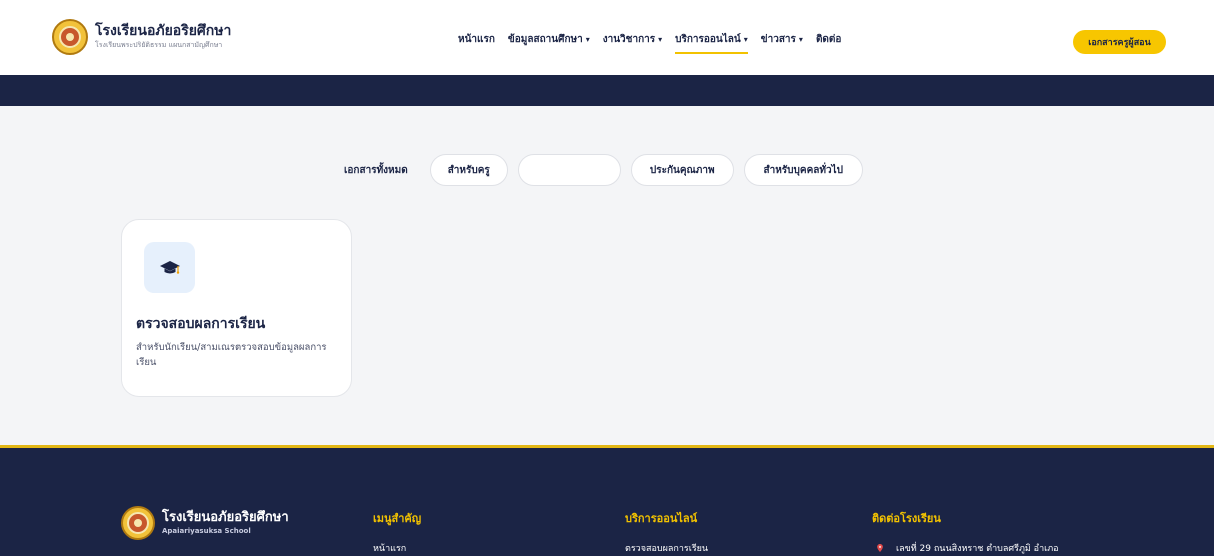  I want to click on nav-item-academics: งานวิชาการ ▾, so click(632, 41).